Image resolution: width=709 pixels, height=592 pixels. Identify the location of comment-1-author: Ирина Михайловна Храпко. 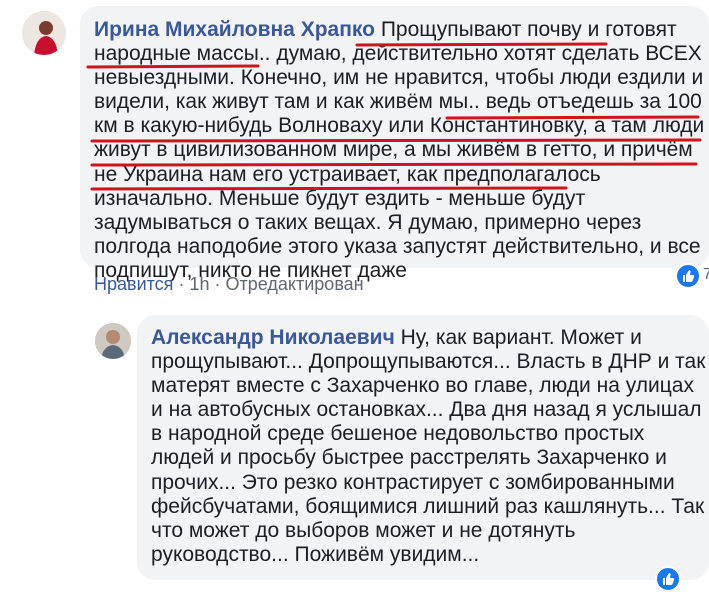
(234, 29).